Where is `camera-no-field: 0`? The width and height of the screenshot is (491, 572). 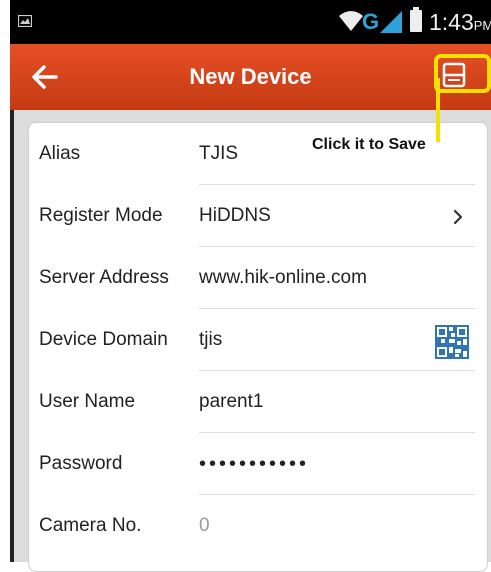 camera-no-field: 0 is located at coordinates (204, 526).